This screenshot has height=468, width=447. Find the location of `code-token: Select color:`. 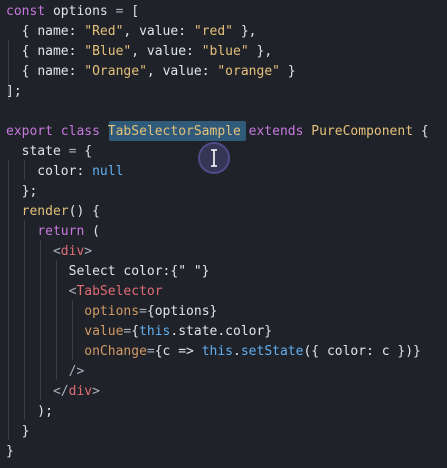

code-token: Select color: is located at coordinates (88, 271).